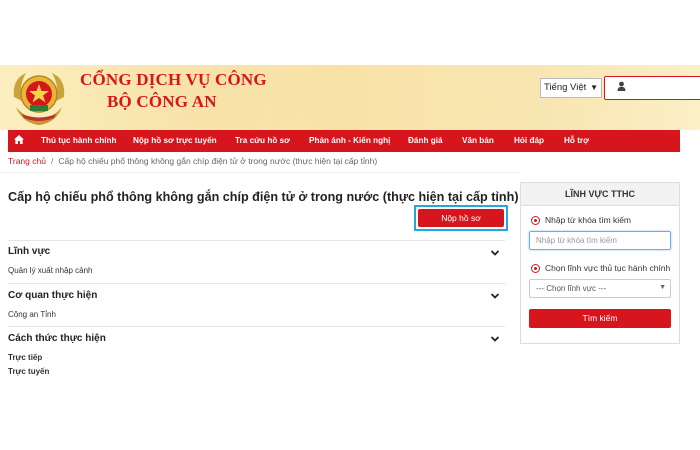 The width and height of the screenshot is (700, 450). What do you see at coordinates (588, 220) in the screenshot?
I see `keyword-radio-label: Nhập từ khóa tìm kiếm` at bounding box center [588, 220].